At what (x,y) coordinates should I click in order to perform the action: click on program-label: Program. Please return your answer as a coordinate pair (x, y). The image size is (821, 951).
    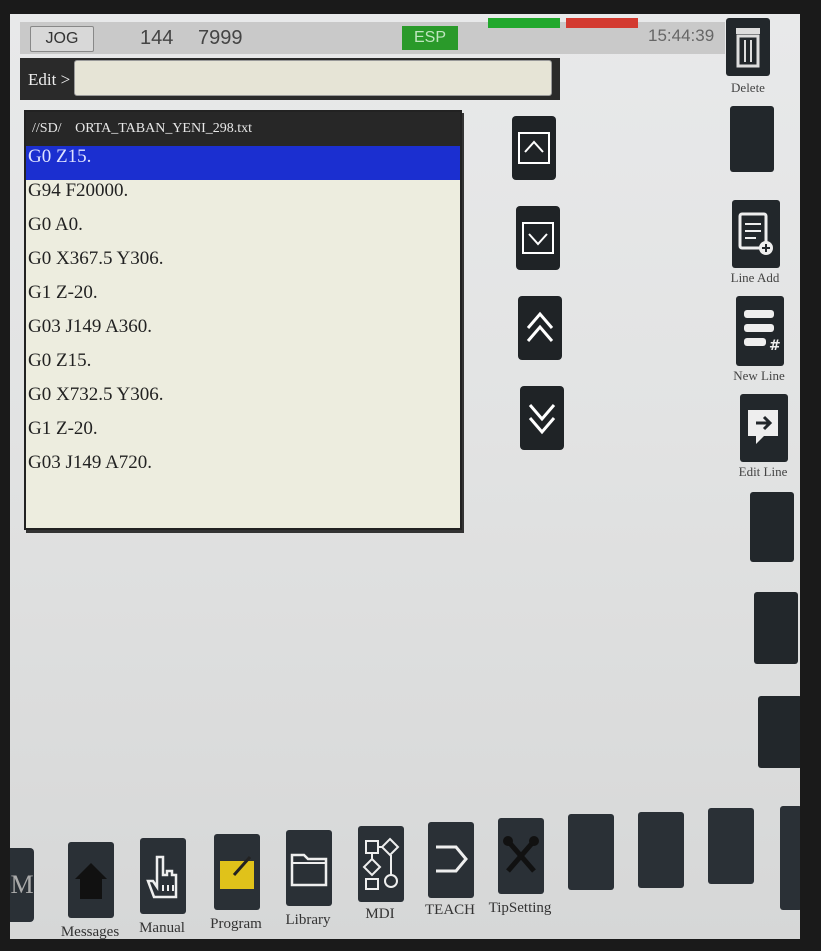
    Looking at the image, I should click on (236, 924).